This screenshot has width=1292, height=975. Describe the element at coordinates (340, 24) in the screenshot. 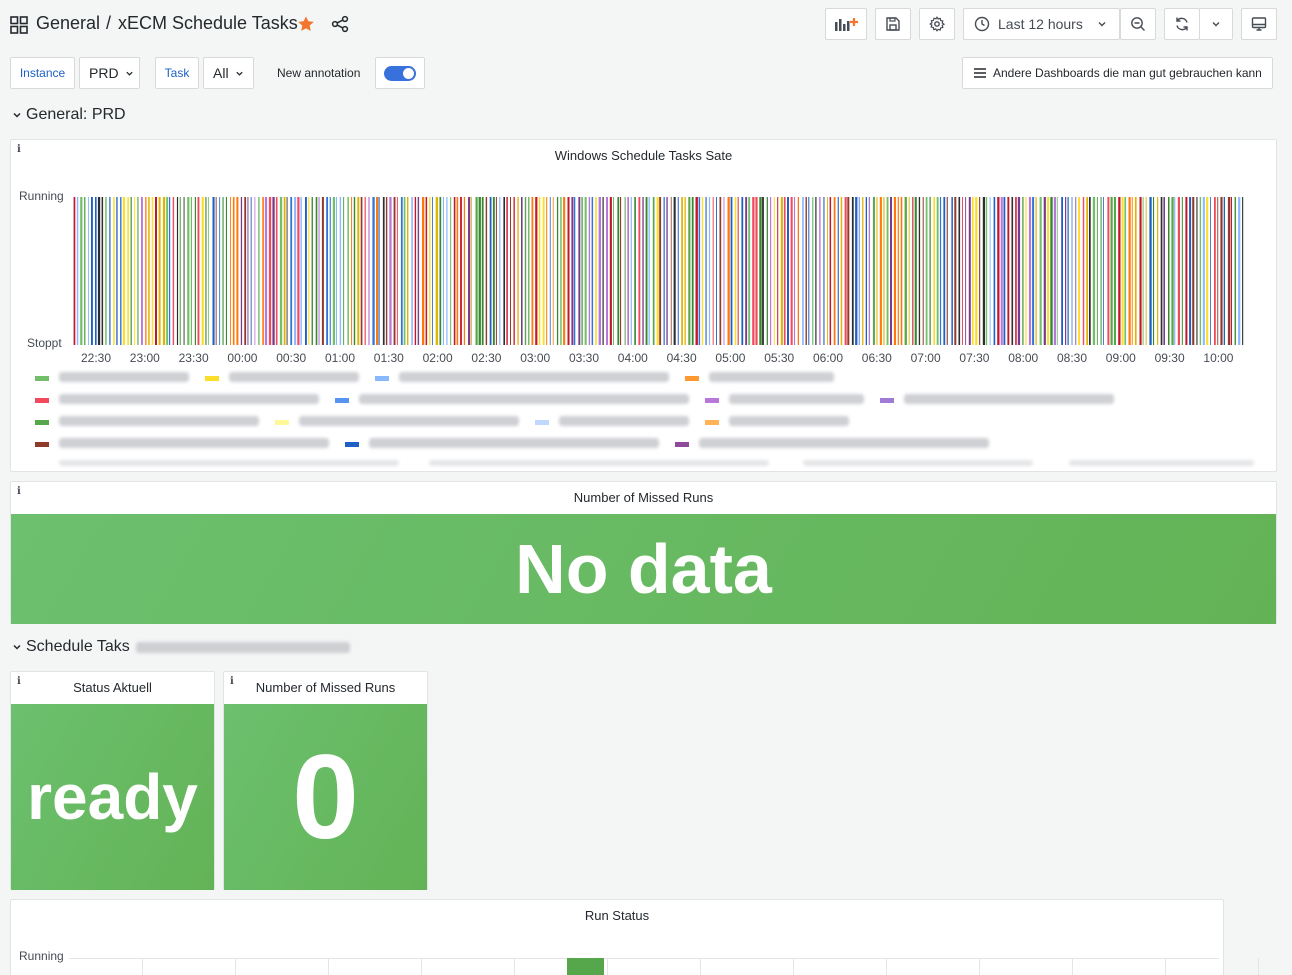

I see `share-icon` at that location.